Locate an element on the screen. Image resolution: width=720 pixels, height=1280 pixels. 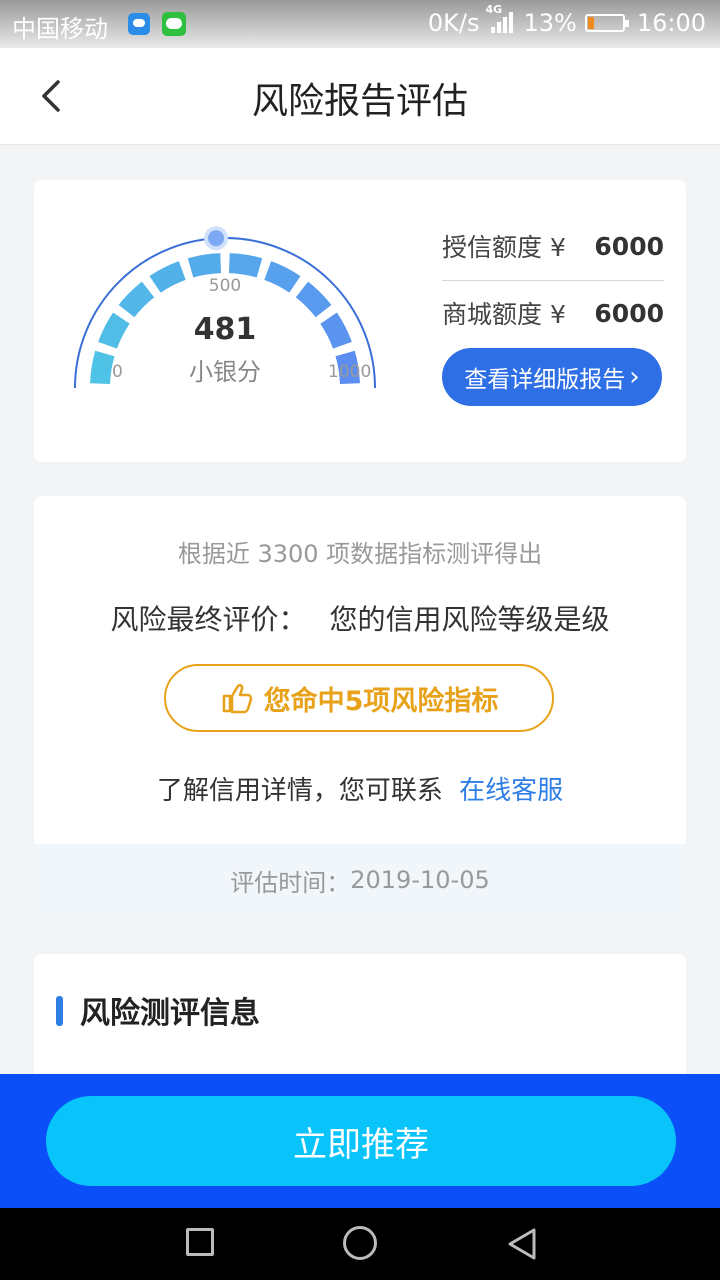
clock: 16:00 is located at coordinates (671, 23).